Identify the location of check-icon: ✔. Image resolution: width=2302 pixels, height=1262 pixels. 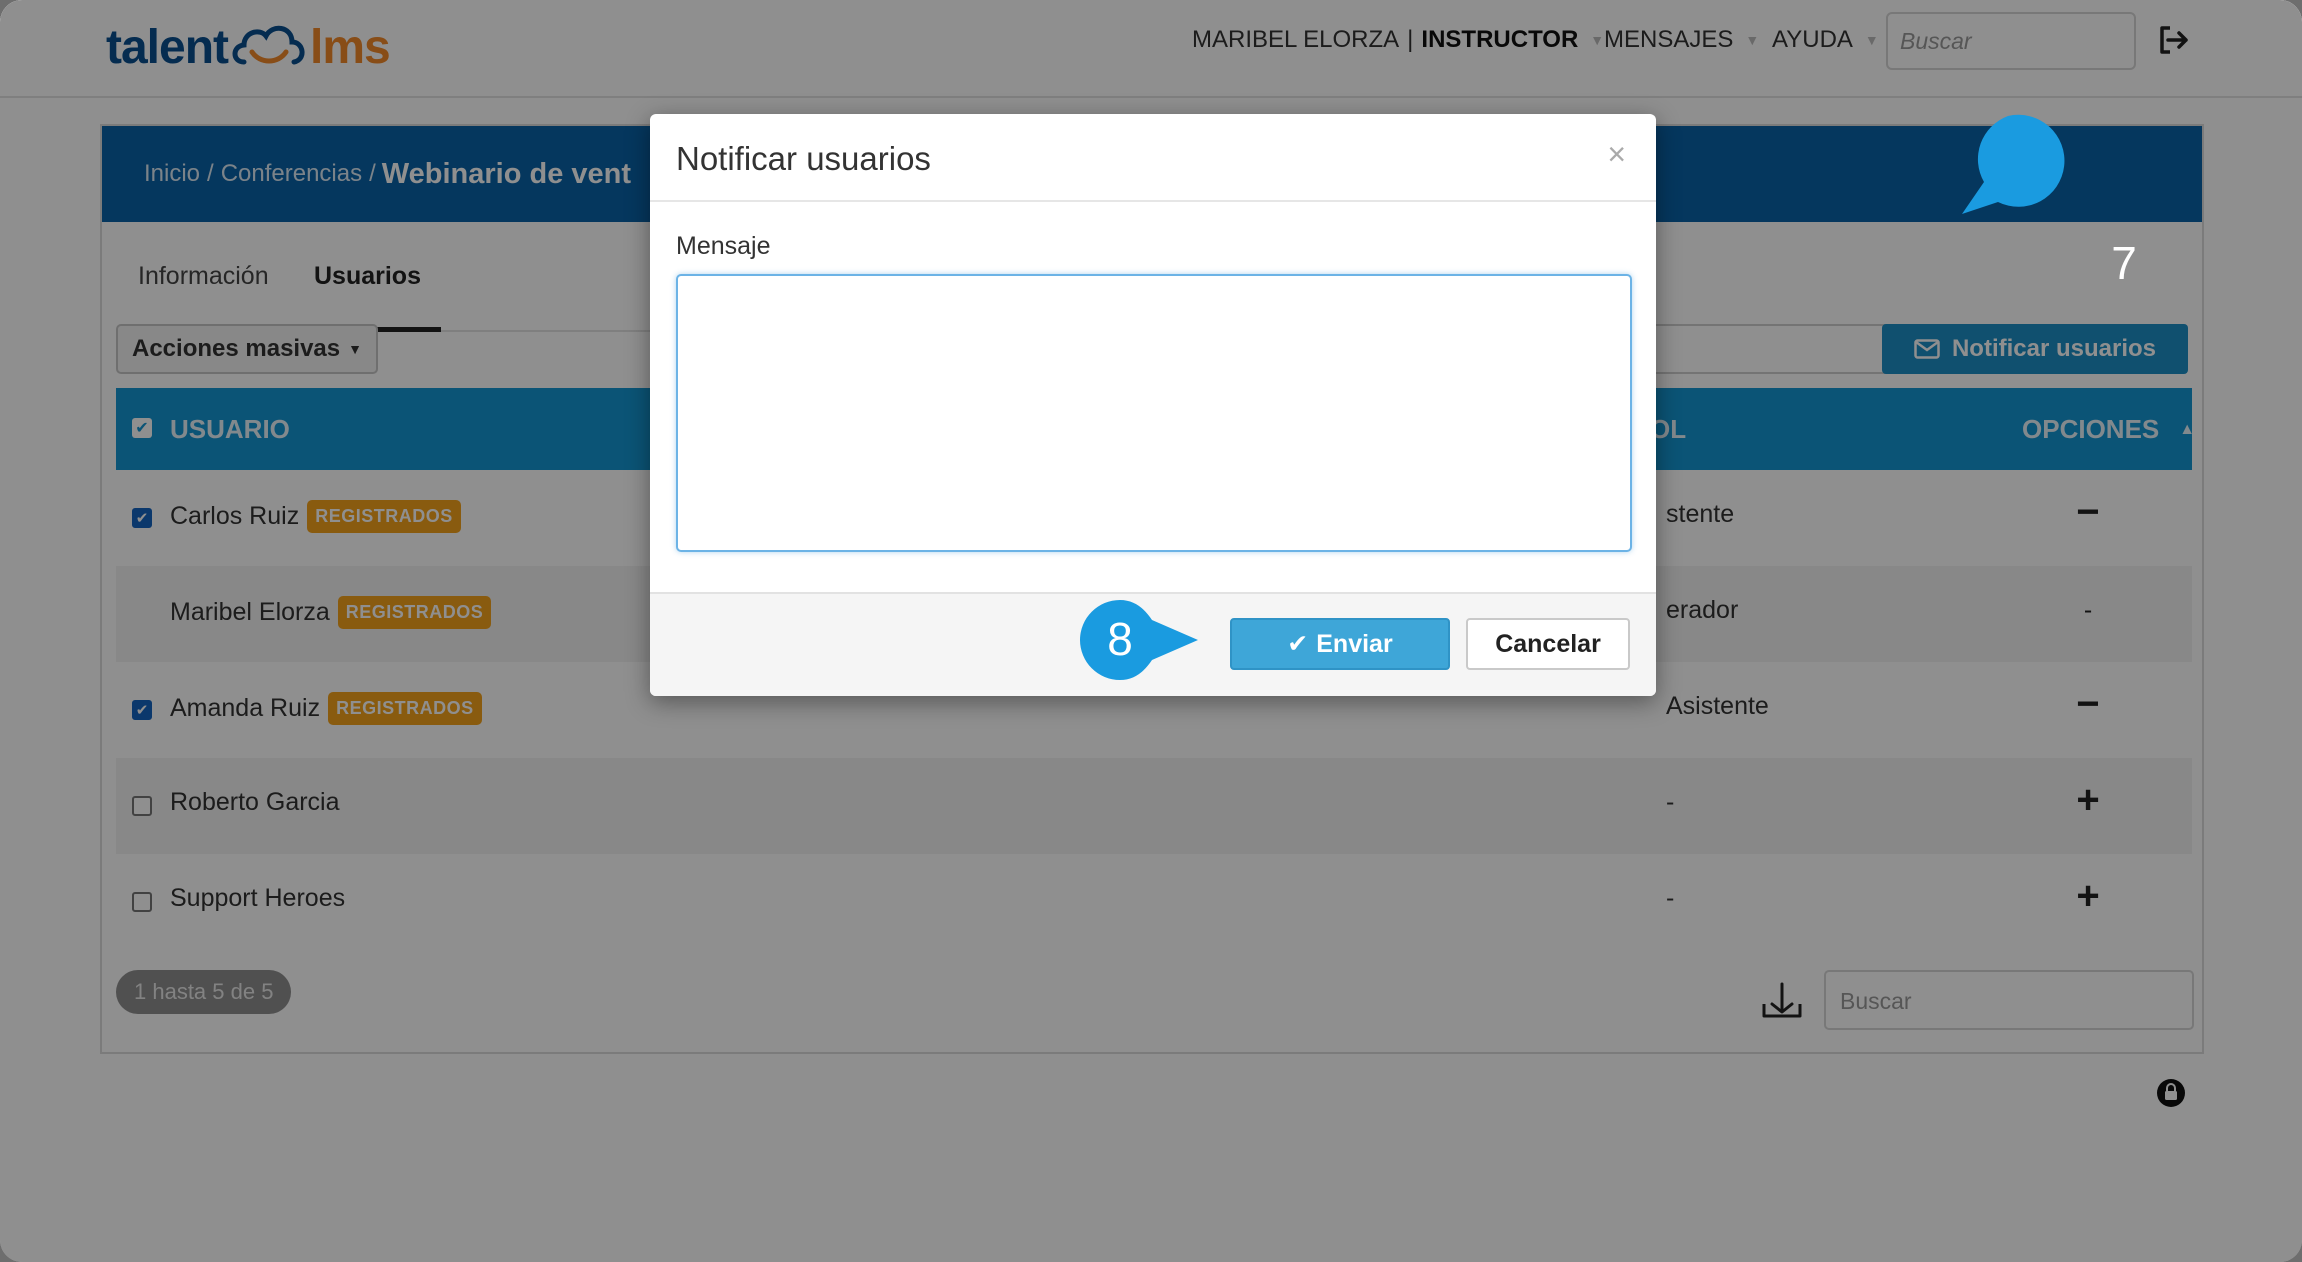
(1298, 644).